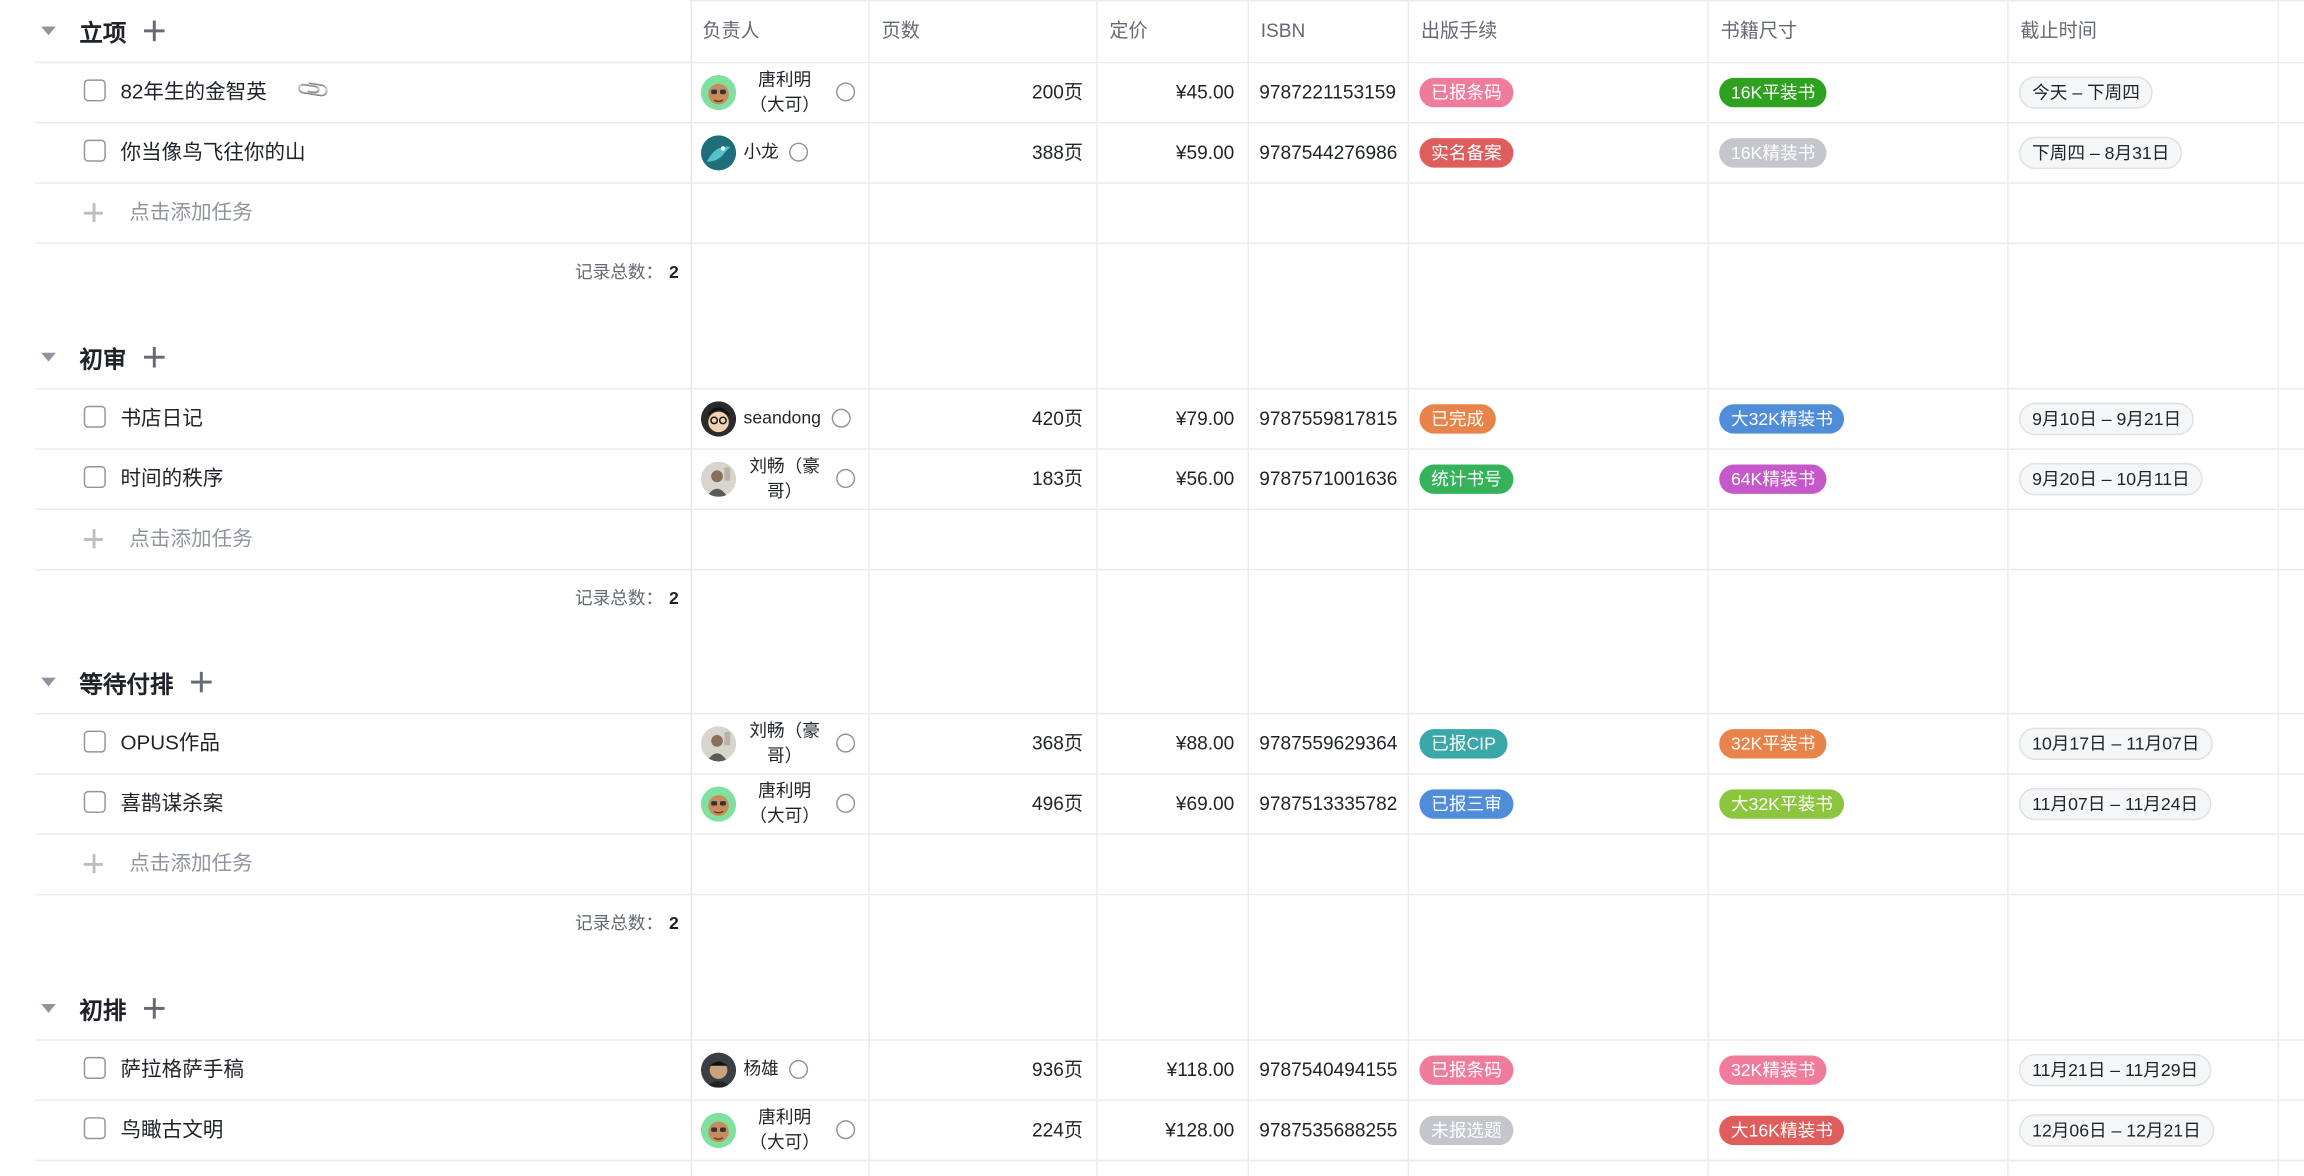 The image size is (2304, 1176). Describe the element at coordinates (193, 92) in the screenshot. I see `task-name: 82年生的金智英` at that location.